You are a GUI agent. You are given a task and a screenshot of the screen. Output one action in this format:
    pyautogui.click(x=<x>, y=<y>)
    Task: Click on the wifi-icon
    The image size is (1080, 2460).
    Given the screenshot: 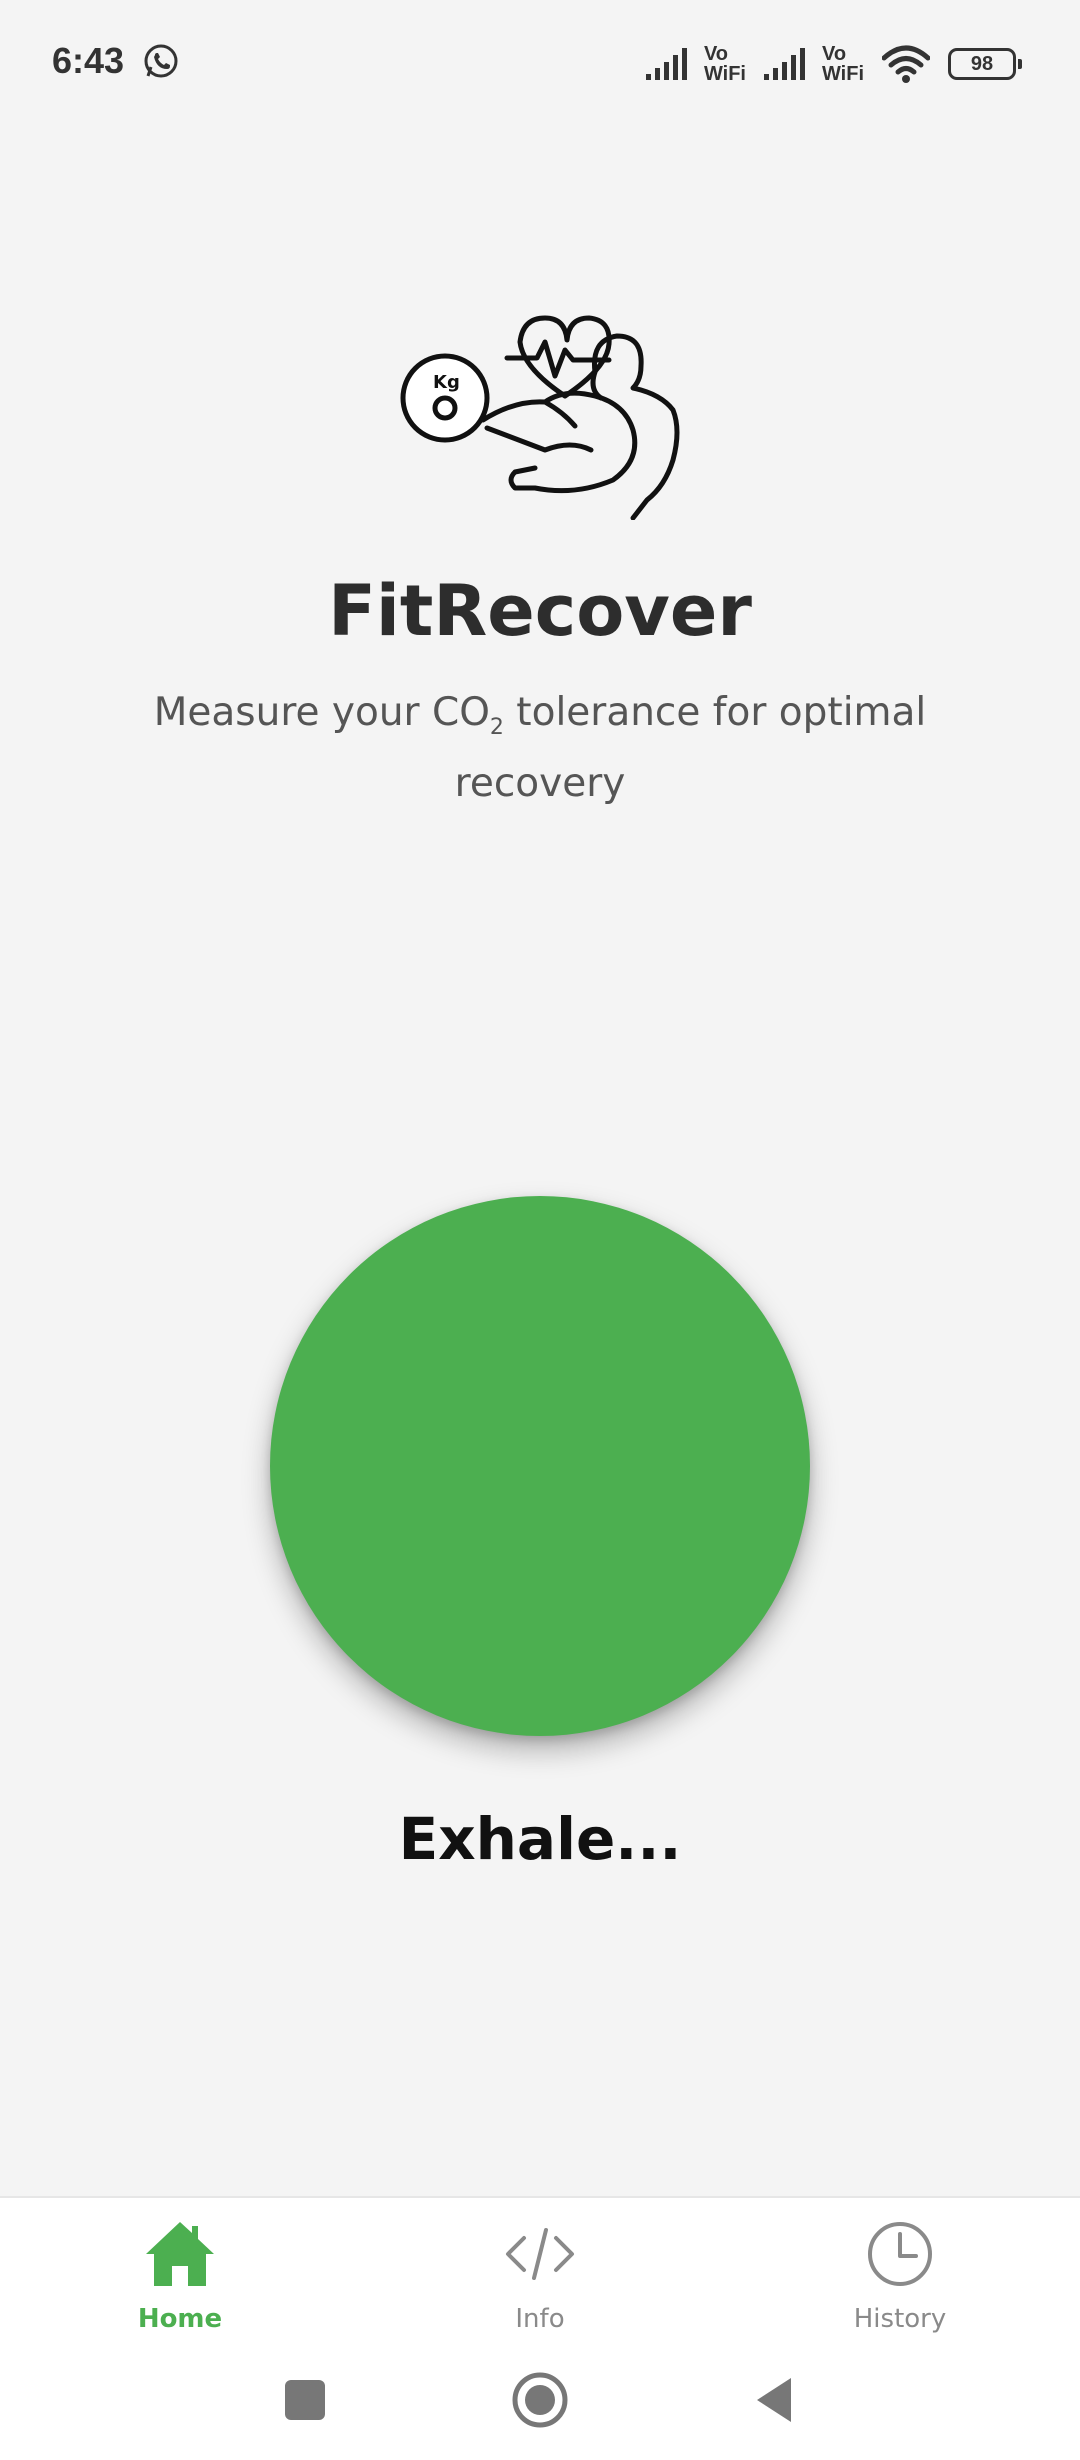 What is the action you would take?
    pyautogui.click(x=906, y=64)
    